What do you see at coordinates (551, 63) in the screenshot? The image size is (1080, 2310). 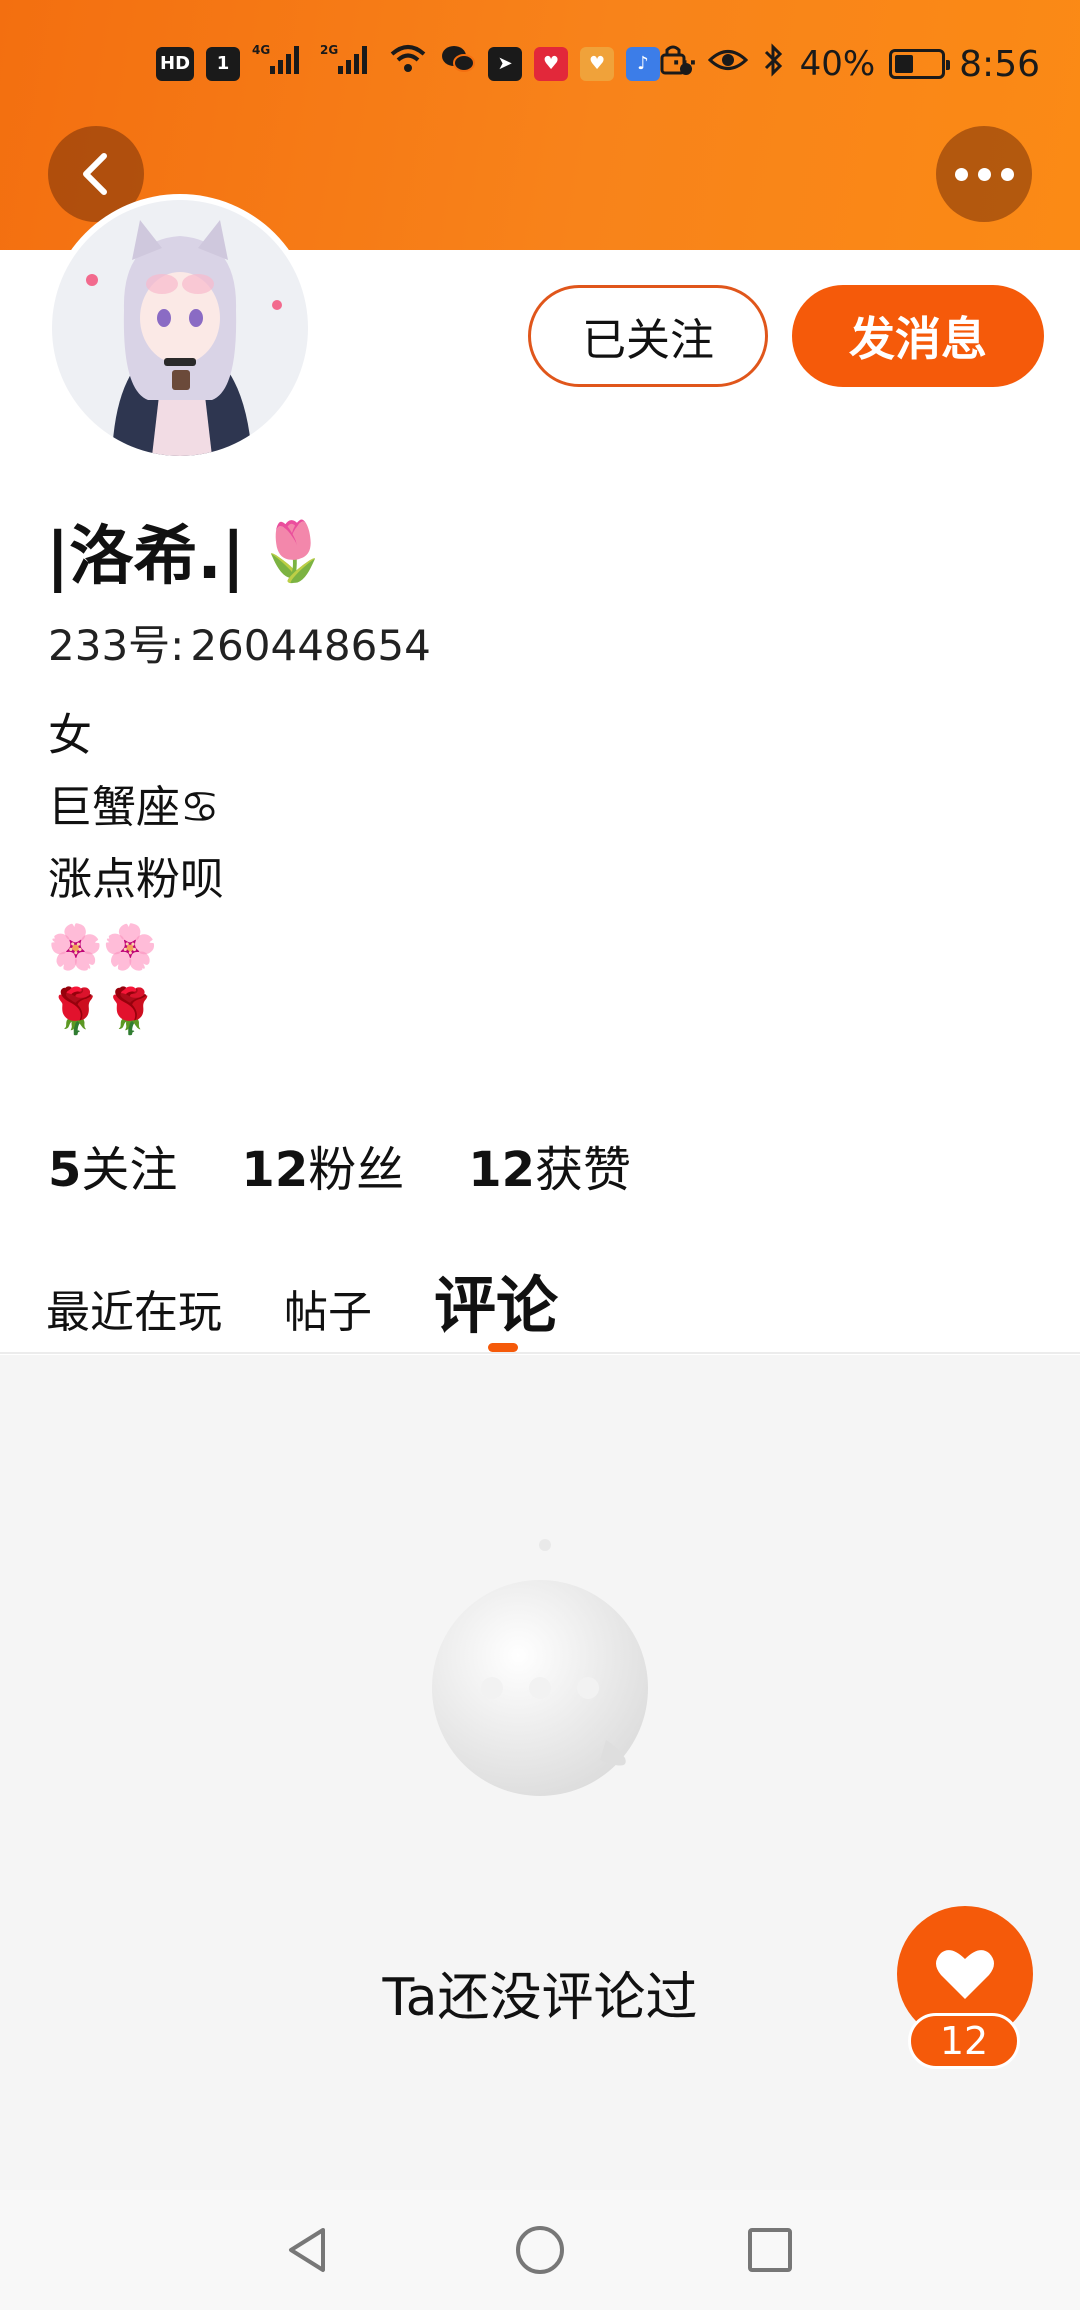 I see `app-heart-icon: ♥` at bounding box center [551, 63].